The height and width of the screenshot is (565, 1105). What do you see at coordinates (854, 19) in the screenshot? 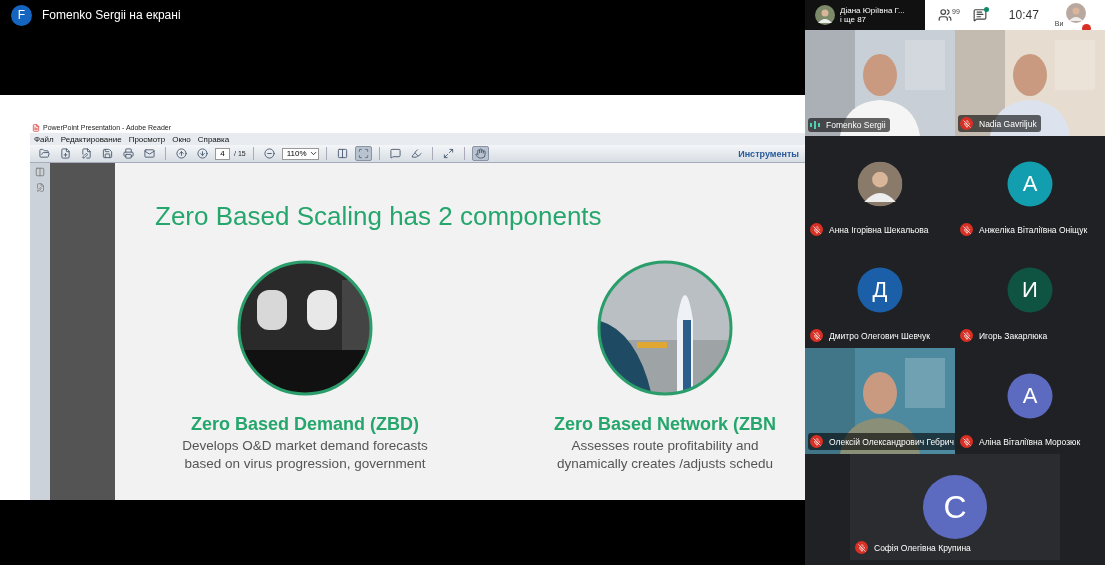
I see `chip-more: і ще 87` at bounding box center [854, 19].